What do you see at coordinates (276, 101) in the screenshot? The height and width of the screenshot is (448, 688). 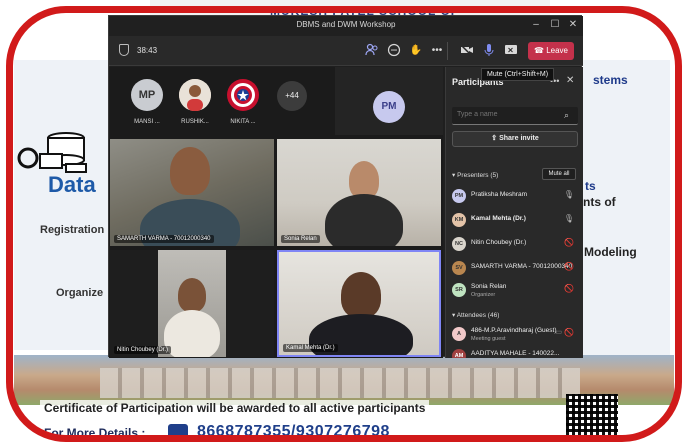 I see `participant-strip: MP MANSI ... RUSHIK... NIKITA ... +44 PM` at bounding box center [276, 101].